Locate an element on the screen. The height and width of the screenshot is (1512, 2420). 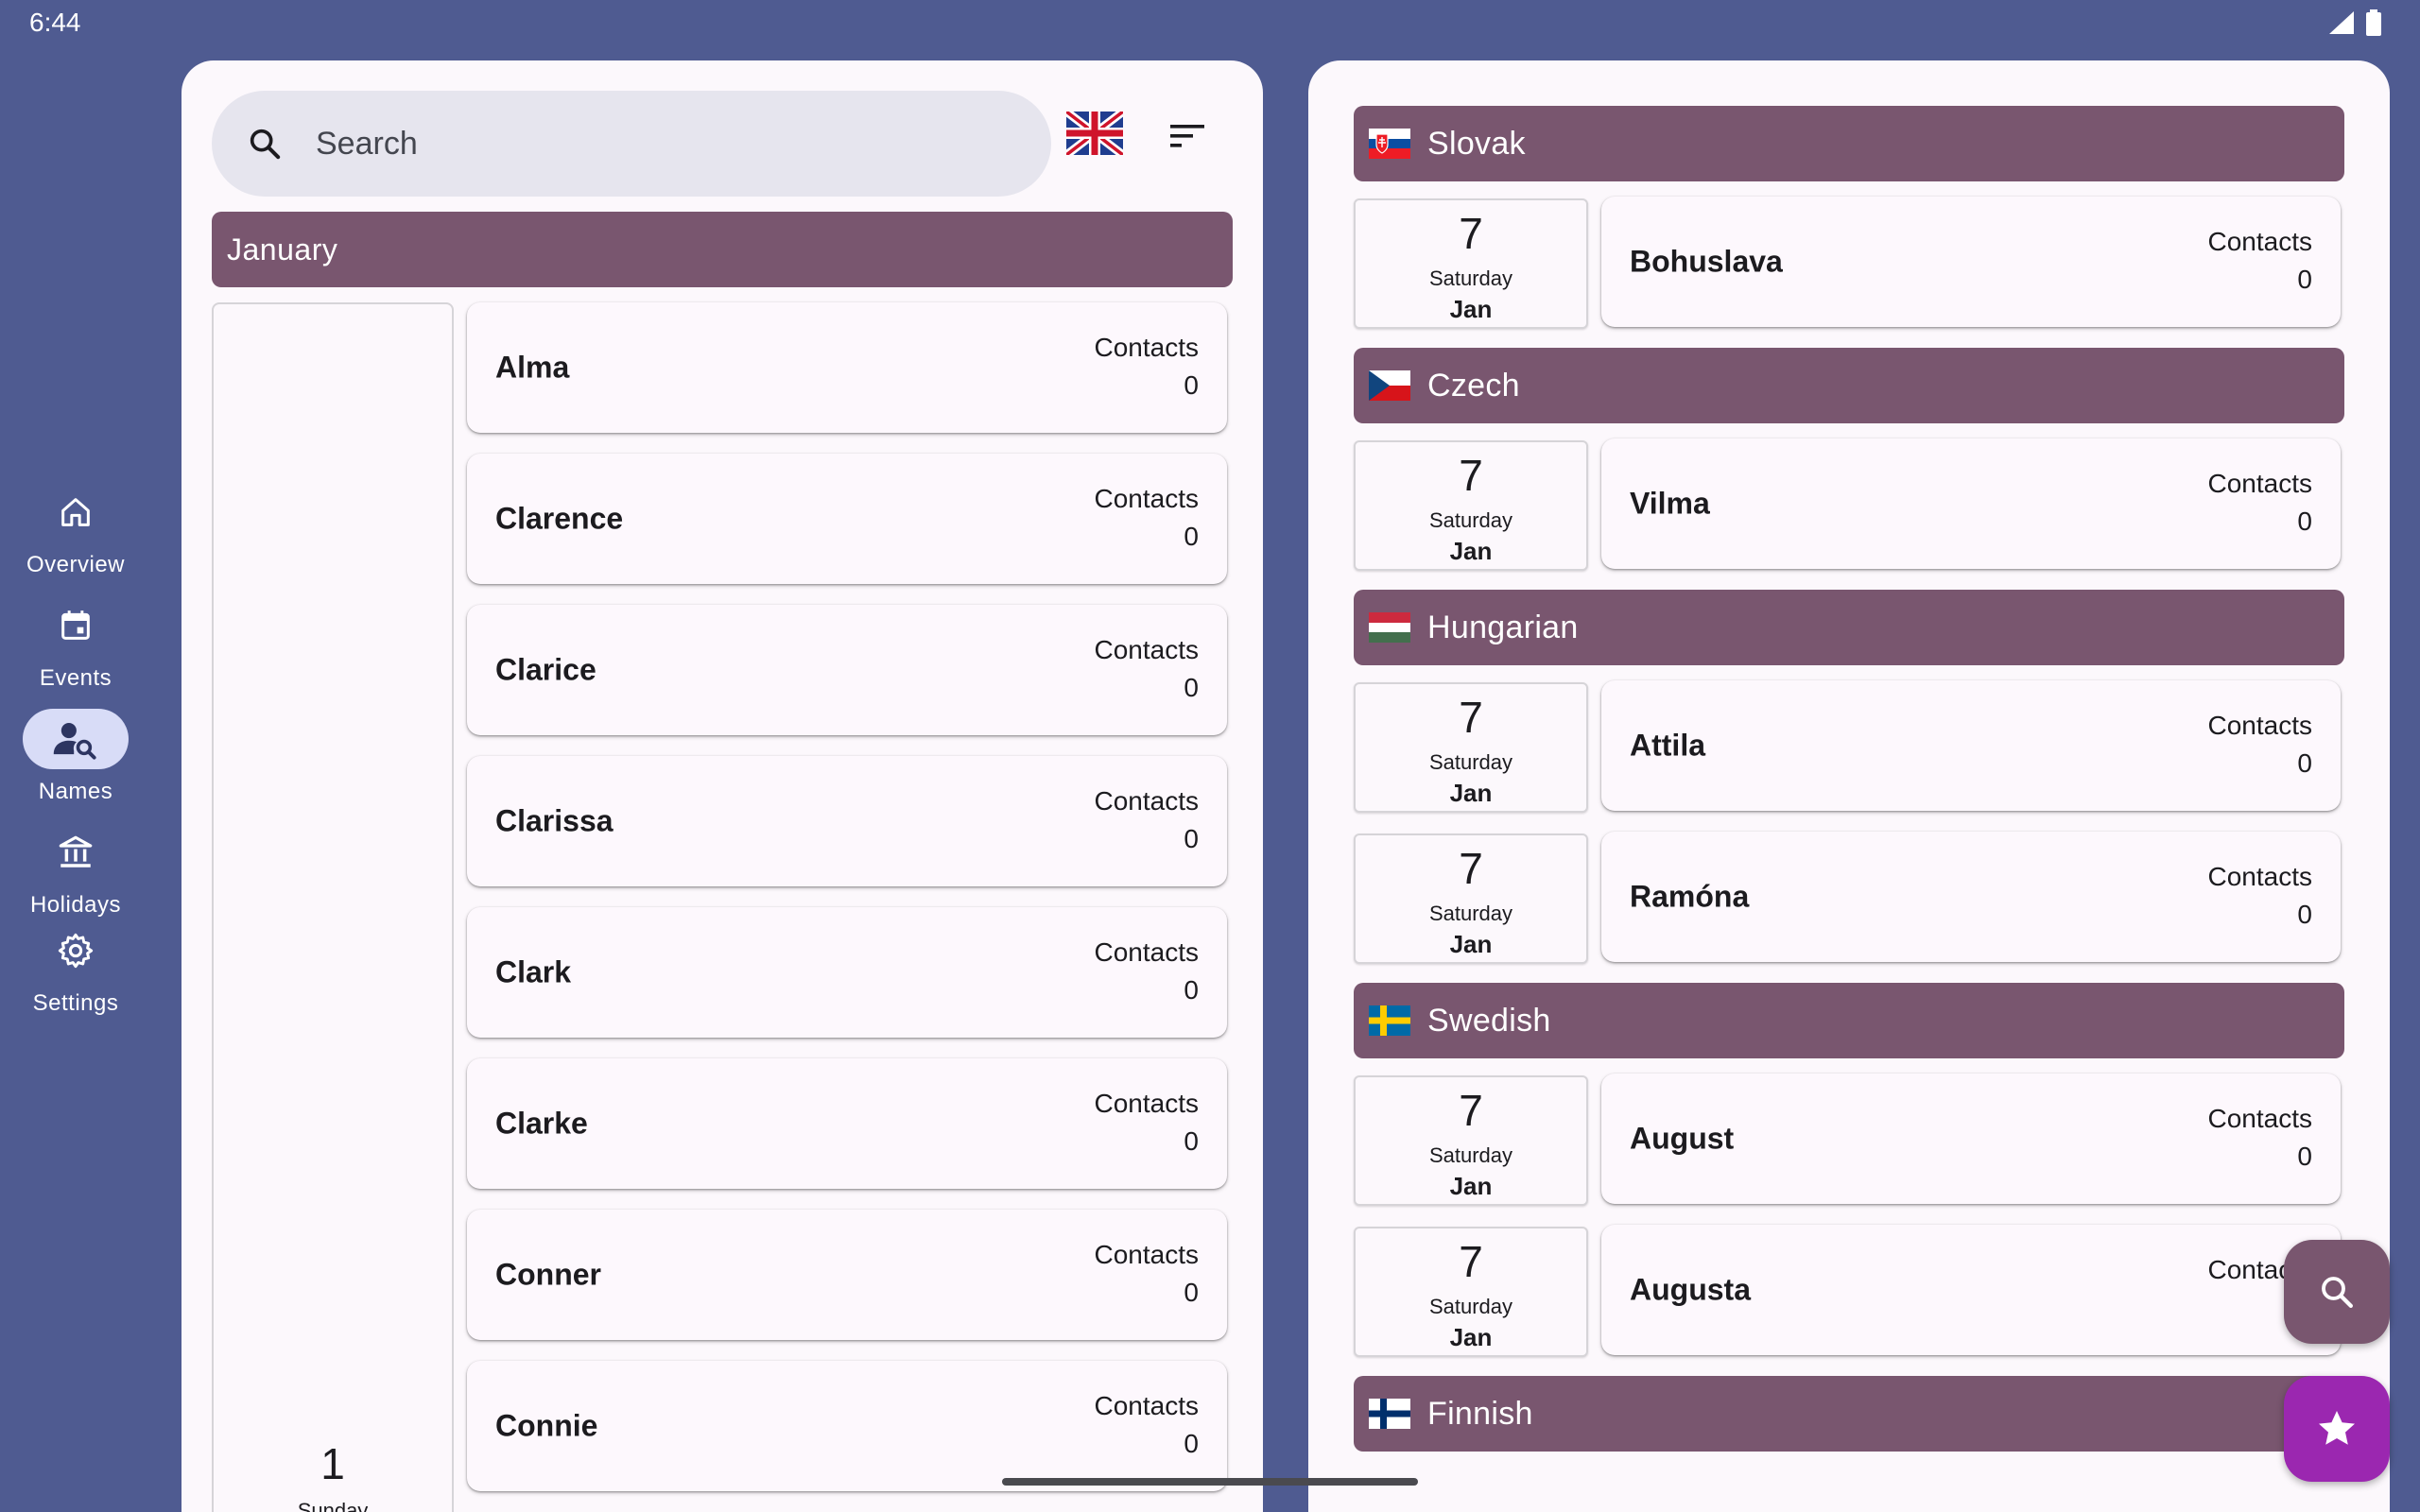
name-label: Alma is located at coordinates (532, 368).